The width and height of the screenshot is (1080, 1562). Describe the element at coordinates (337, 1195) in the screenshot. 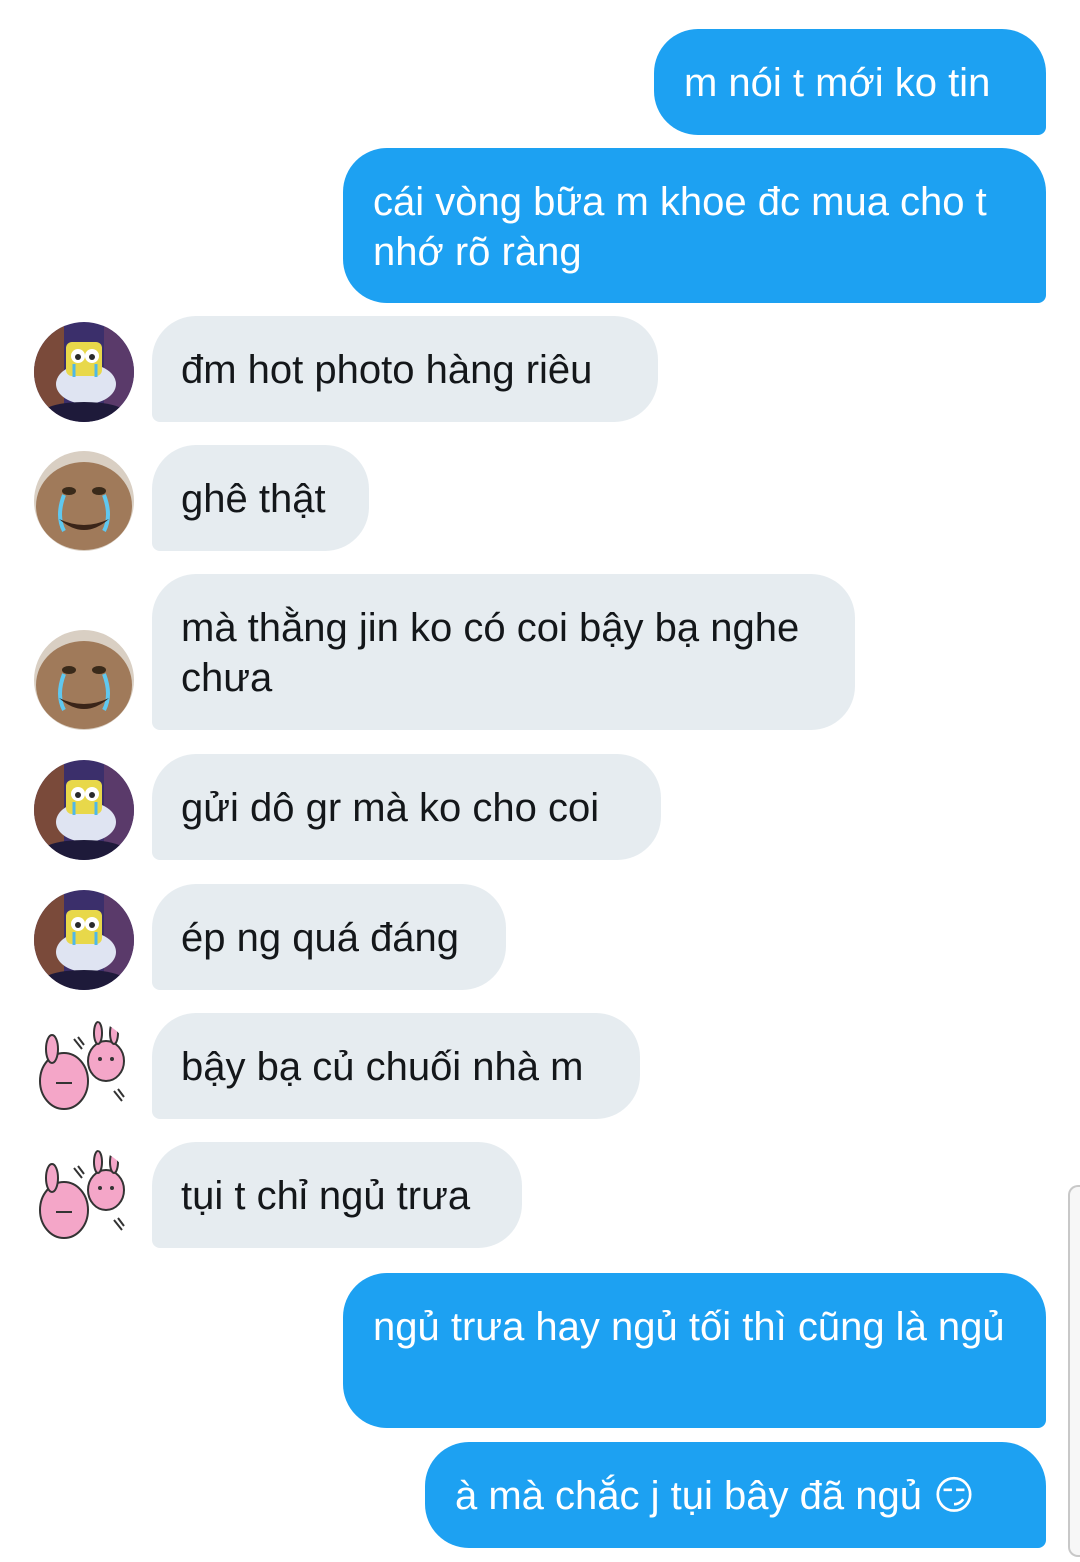

I see `received-message-bubble: tụi t chỉ ngủ trưa` at that location.